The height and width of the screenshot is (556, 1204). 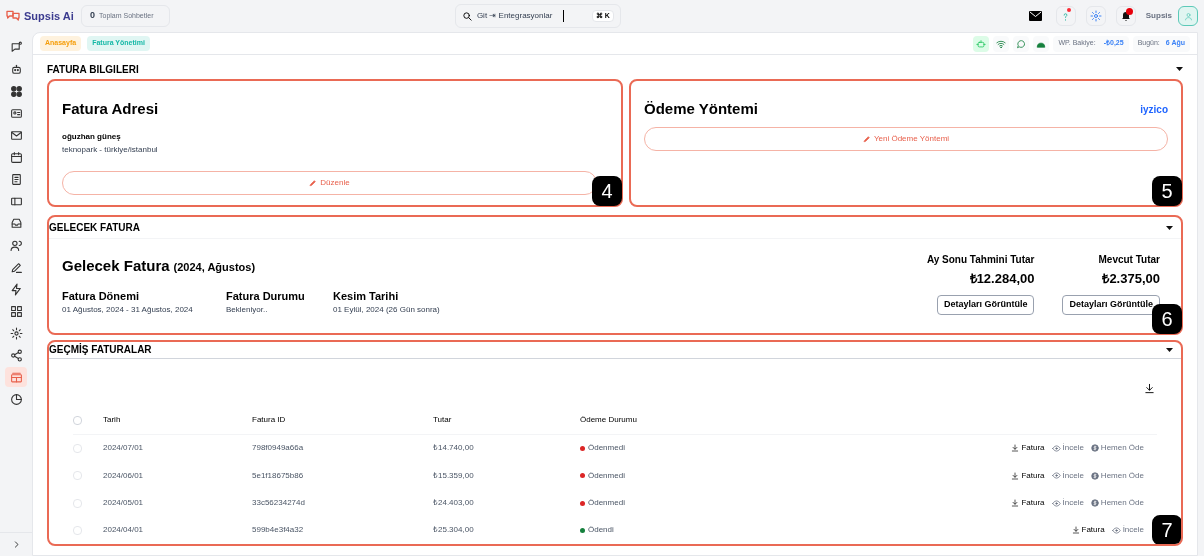 What do you see at coordinates (1154, 109) in the screenshot?
I see `provider-logo: iyzico` at bounding box center [1154, 109].